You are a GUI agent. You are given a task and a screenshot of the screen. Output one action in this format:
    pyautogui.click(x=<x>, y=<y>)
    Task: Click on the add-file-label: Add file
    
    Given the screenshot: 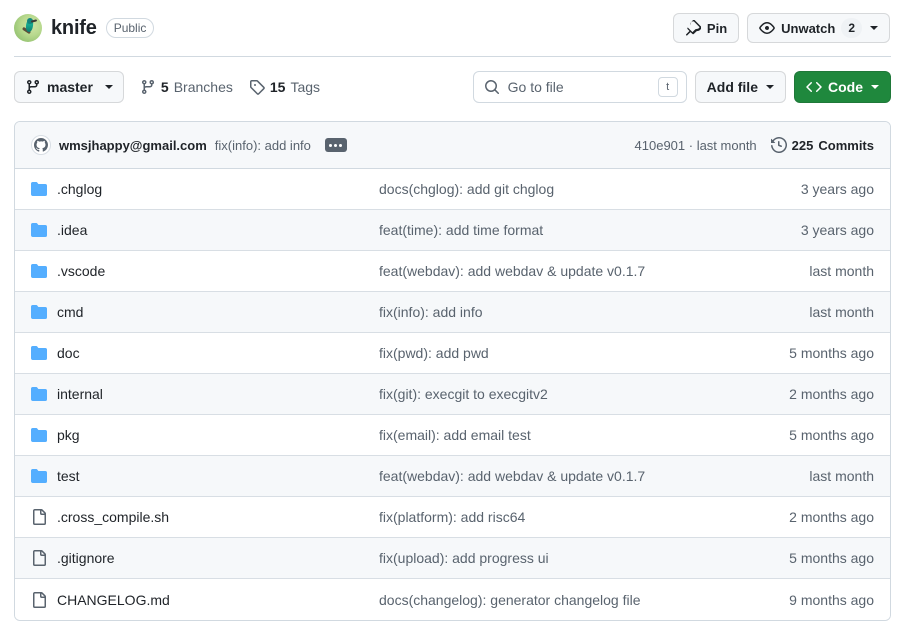 What is the action you would take?
    pyautogui.click(x=732, y=87)
    